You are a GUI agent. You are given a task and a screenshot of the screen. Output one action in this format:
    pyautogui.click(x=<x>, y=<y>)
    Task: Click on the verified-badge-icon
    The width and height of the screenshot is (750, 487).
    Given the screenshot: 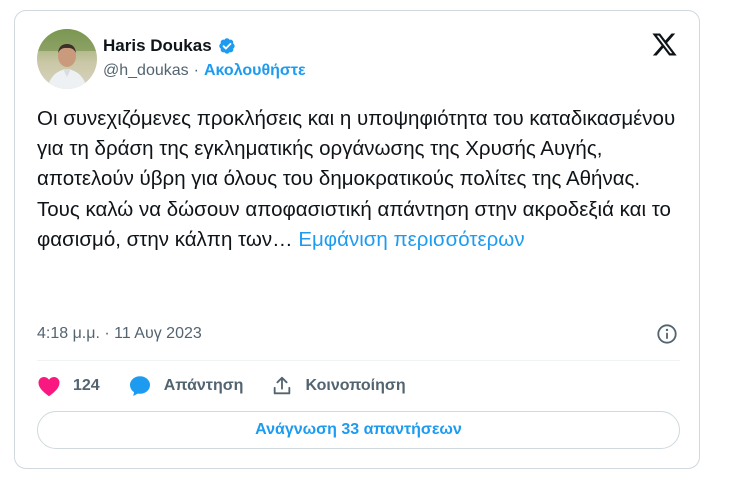 What is the action you would take?
    pyautogui.click(x=226, y=46)
    